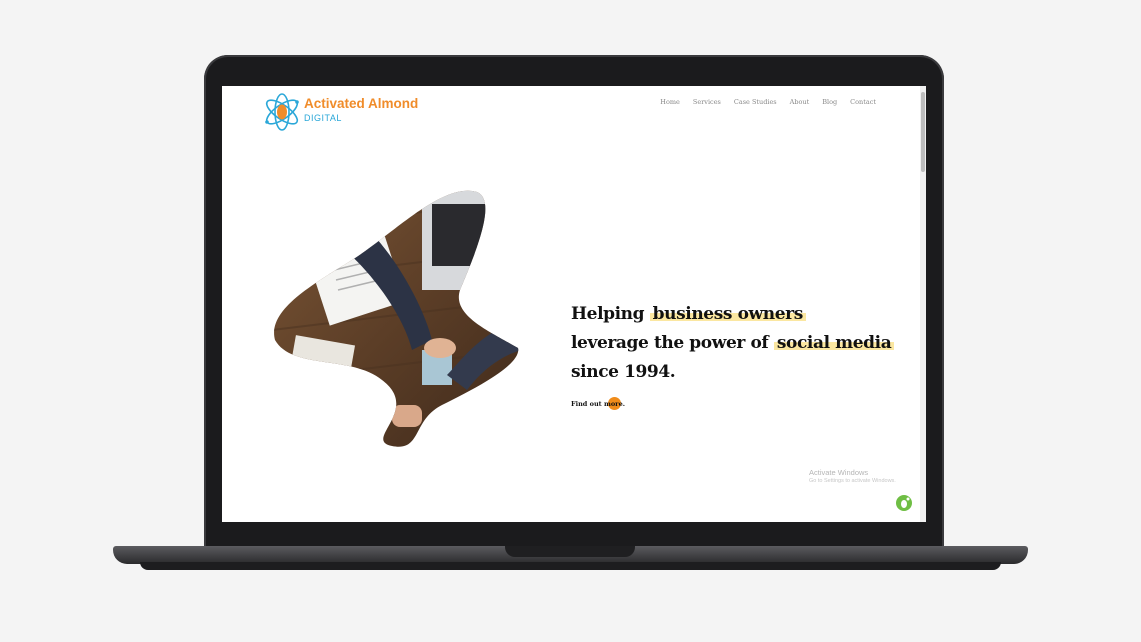 The height and width of the screenshot is (642, 1141). Describe the element at coordinates (361, 103) in the screenshot. I see `brand-name: Activated Almond` at that location.